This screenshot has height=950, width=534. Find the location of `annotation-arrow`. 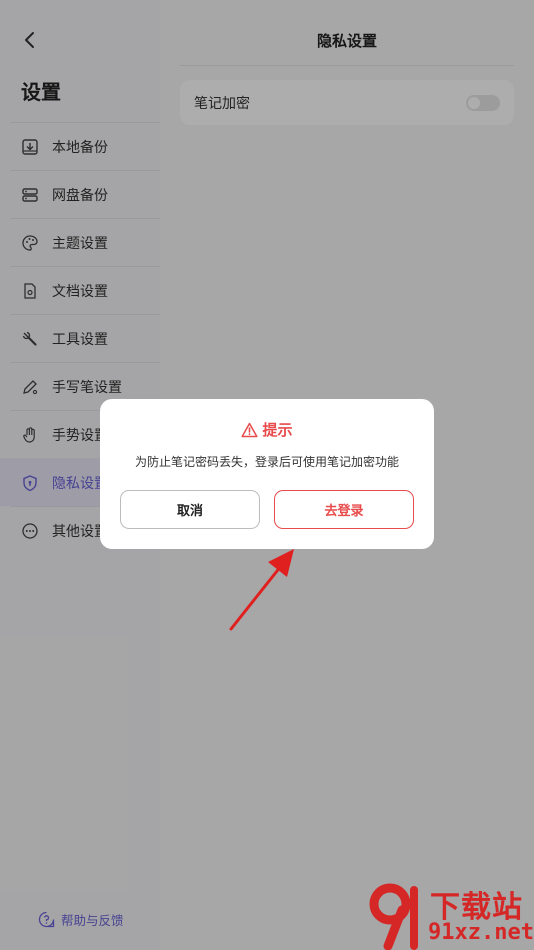

annotation-arrow is located at coordinates (261, 590).